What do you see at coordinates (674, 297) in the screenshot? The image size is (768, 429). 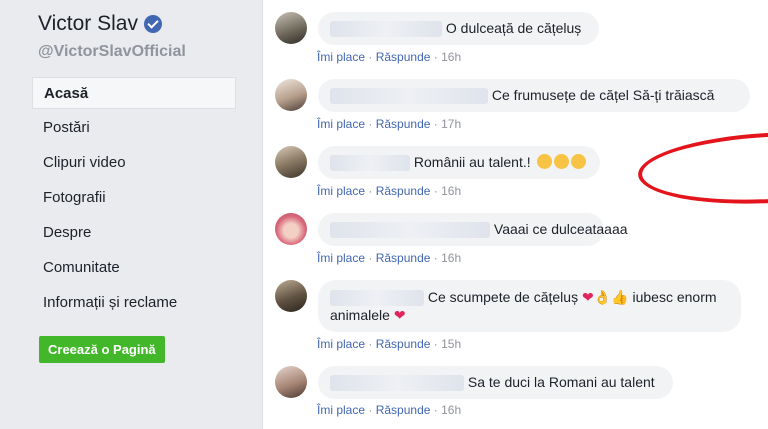 I see `comment-text-continued: iubesc enorm` at bounding box center [674, 297].